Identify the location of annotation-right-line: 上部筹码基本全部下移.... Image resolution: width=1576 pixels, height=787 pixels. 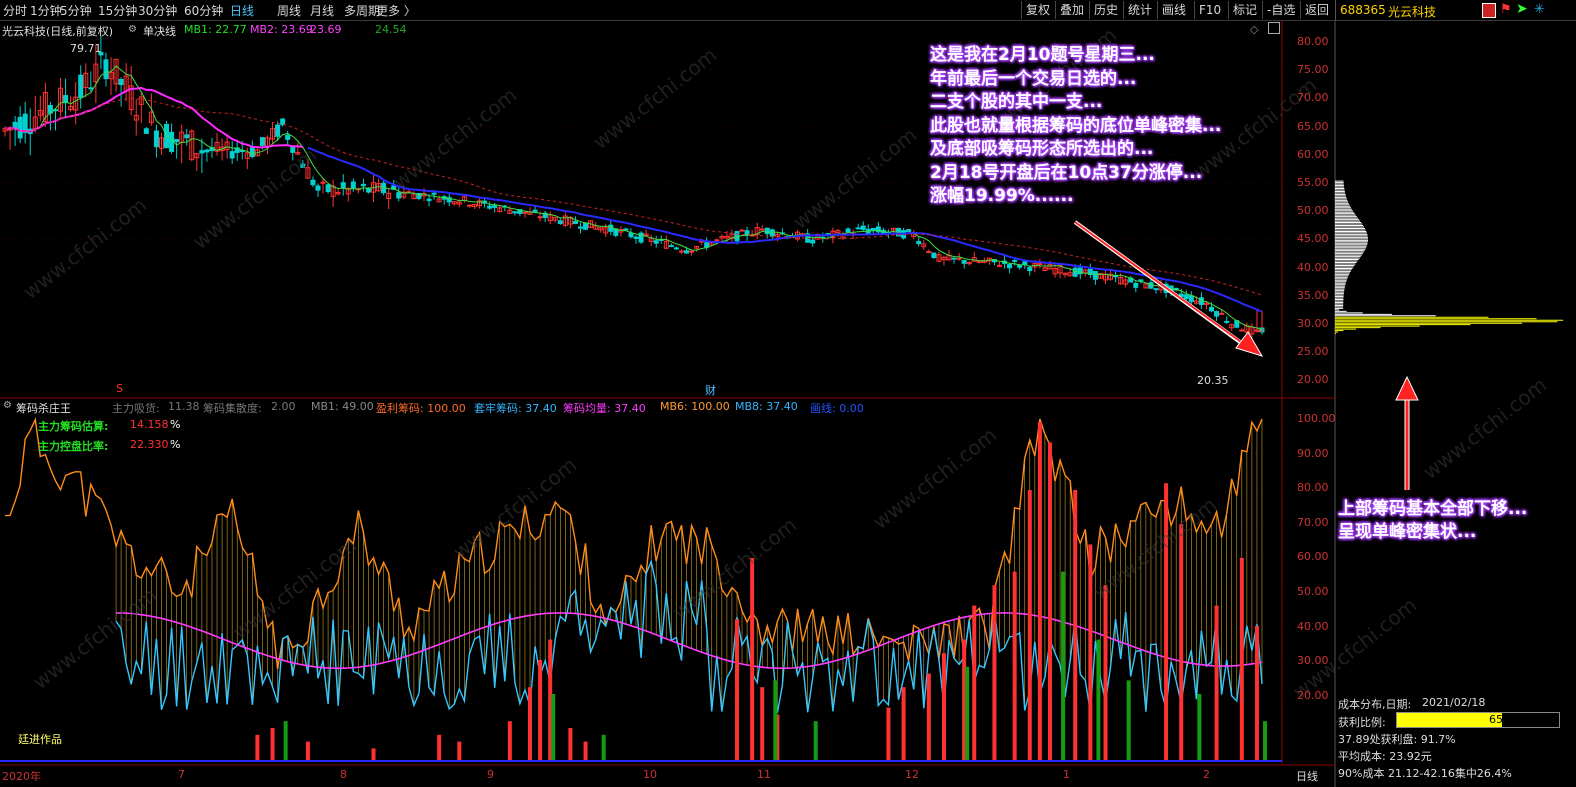
(1433, 509).